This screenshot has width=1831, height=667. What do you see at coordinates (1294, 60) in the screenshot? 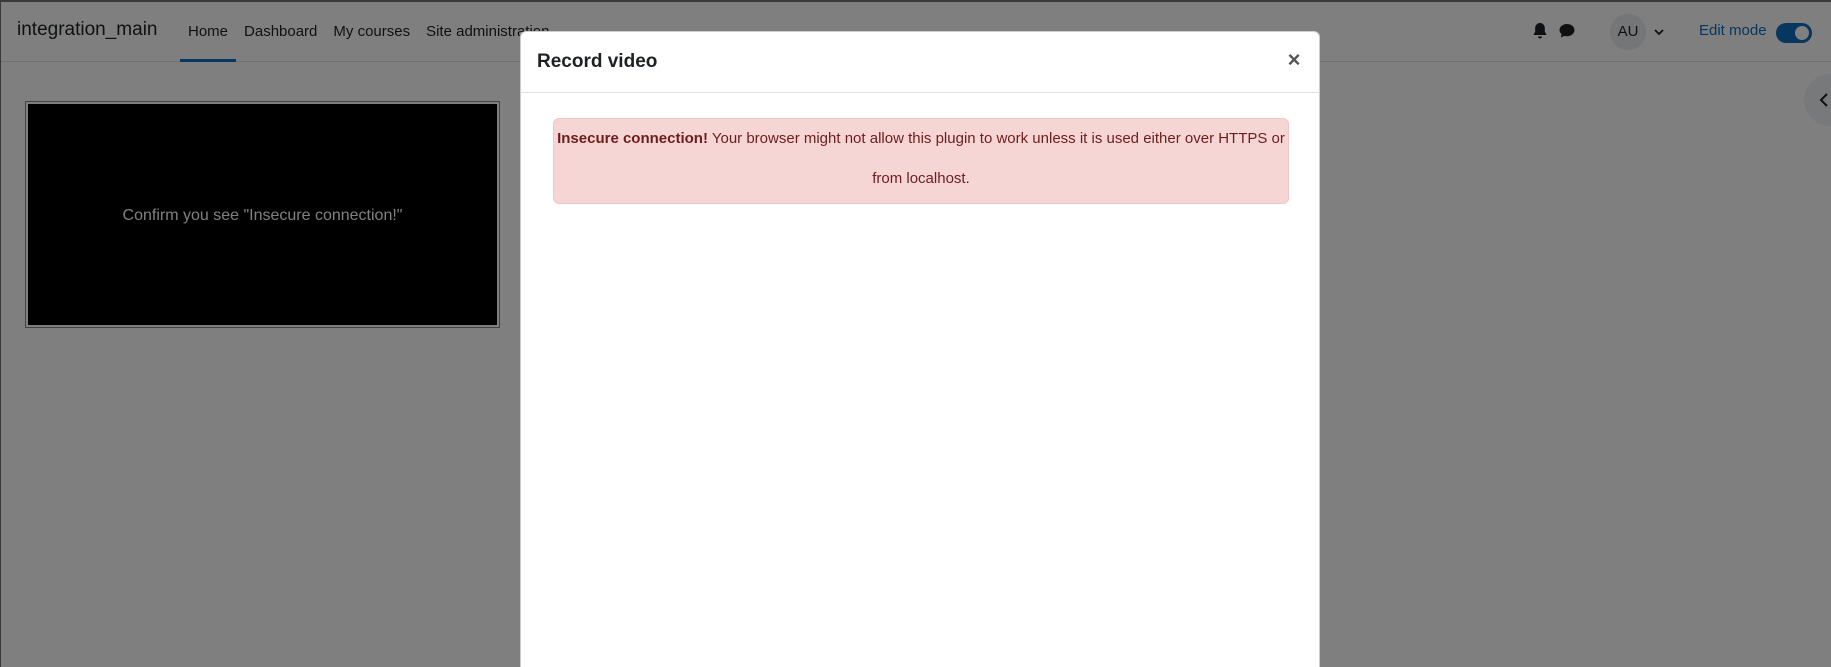
I see `close-button: ×` at bounding box center [1294, 60].